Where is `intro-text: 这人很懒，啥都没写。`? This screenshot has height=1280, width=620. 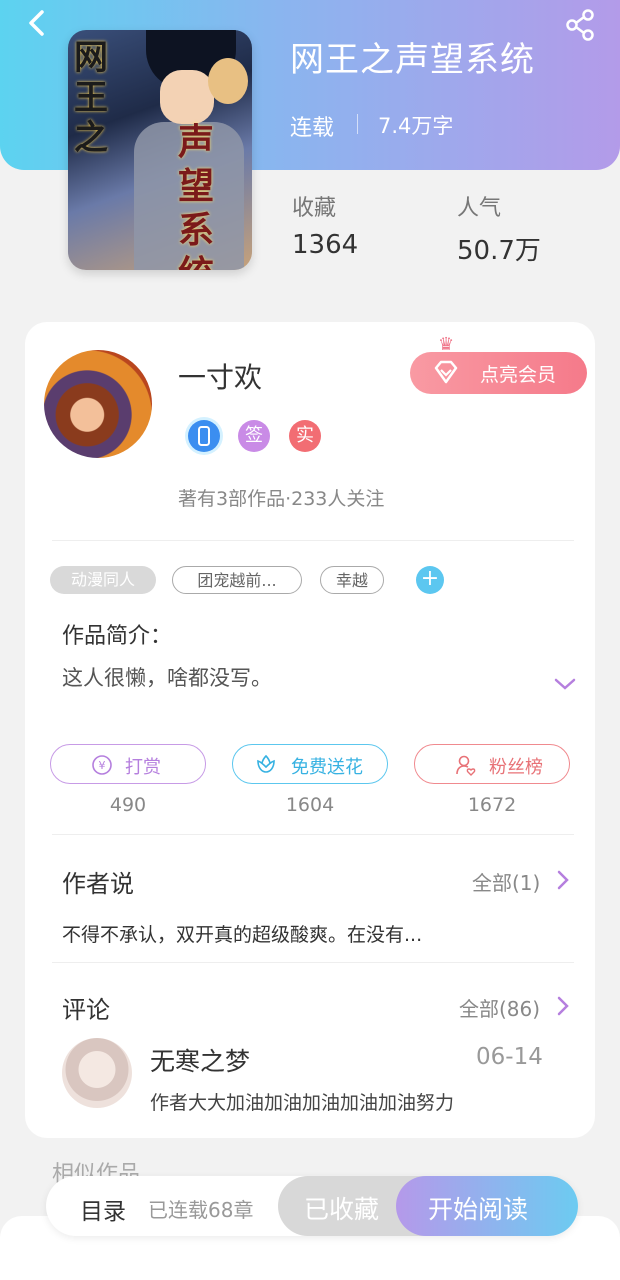 intro-text: 这人很懒，啥都没写。 is located at coordinates (167, 678).